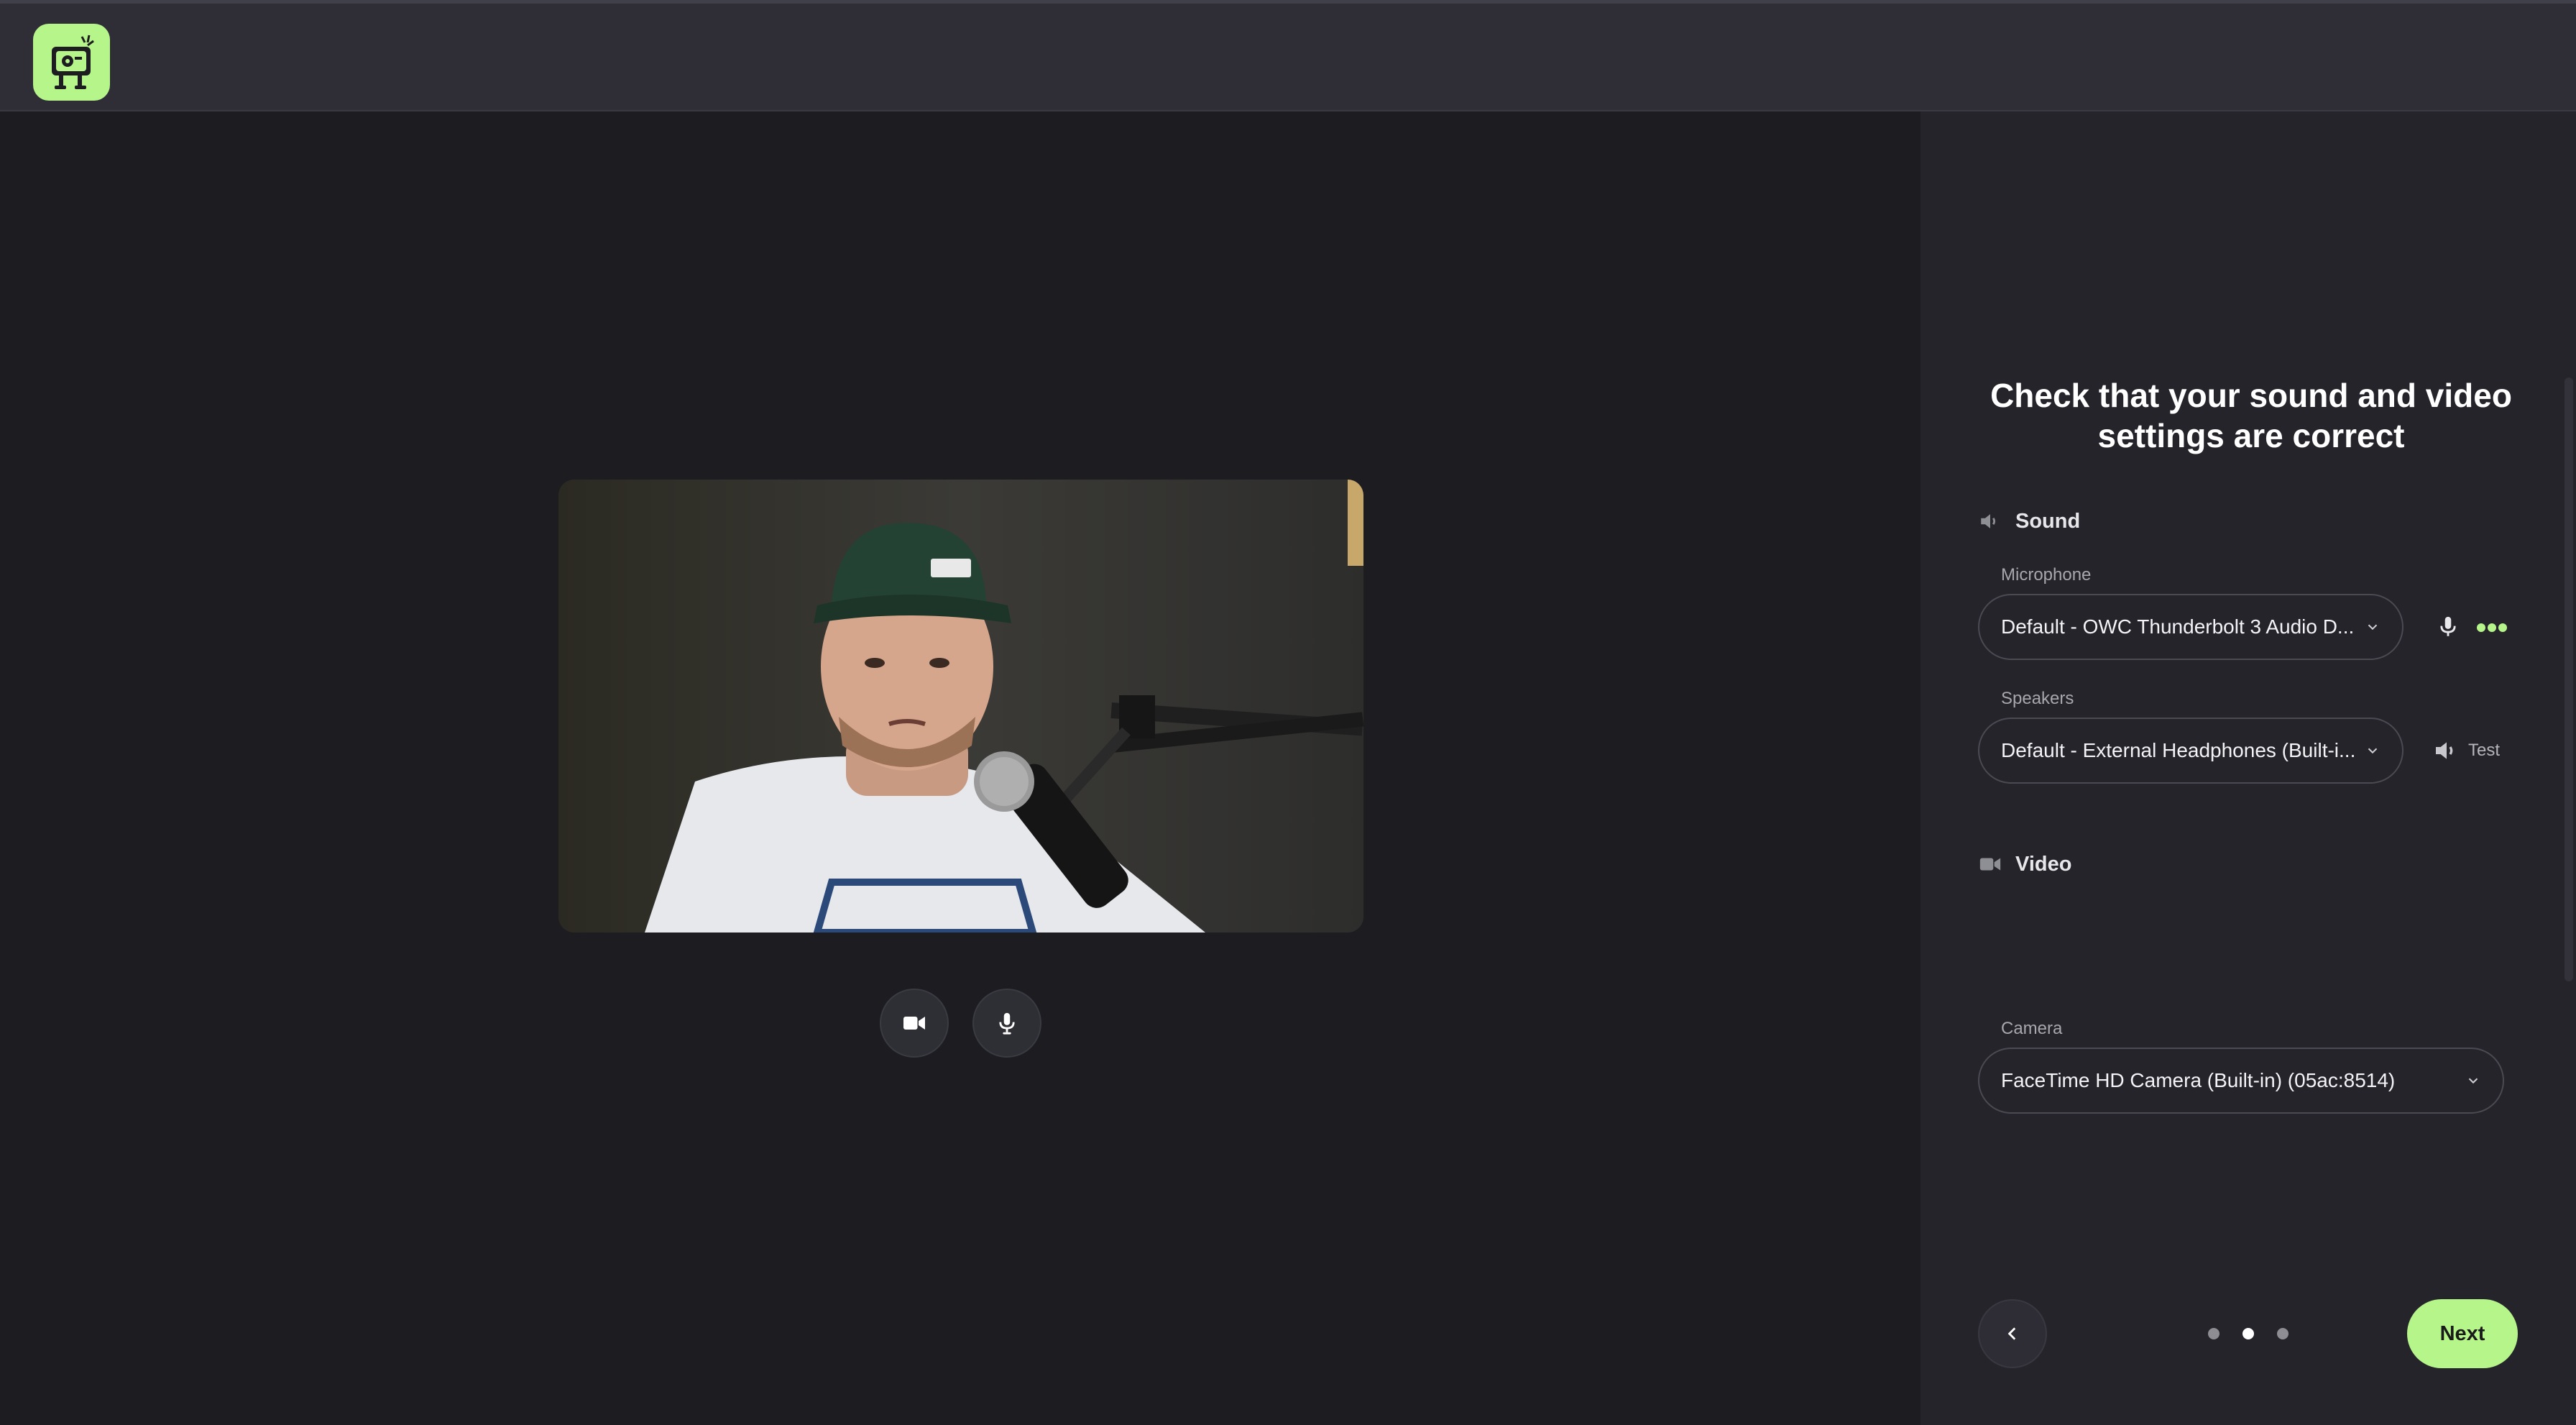 This screenshot has width=2576, height=1425. Describe the element at coordinates (2043, 864) in the screenshot. I see `video-heading-label: Video` at that location.